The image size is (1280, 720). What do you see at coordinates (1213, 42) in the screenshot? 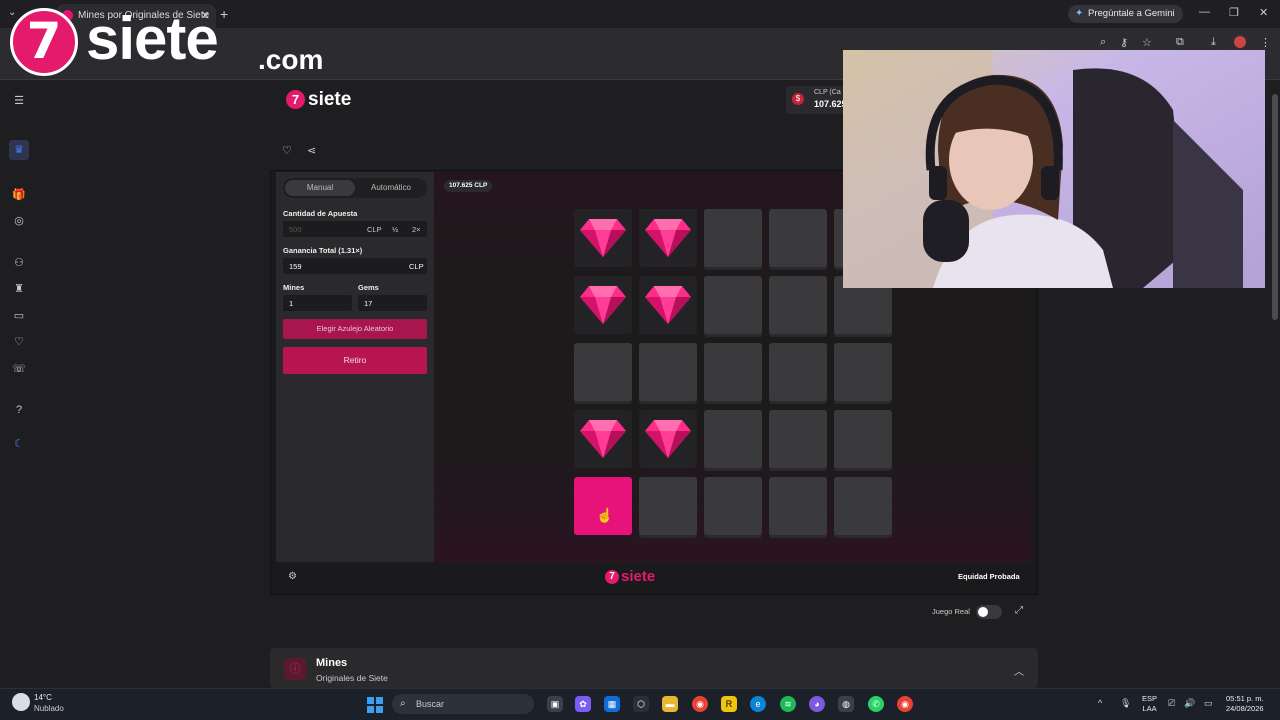
I see `download-icon: ⤓` at bounding box center [1213, 42].